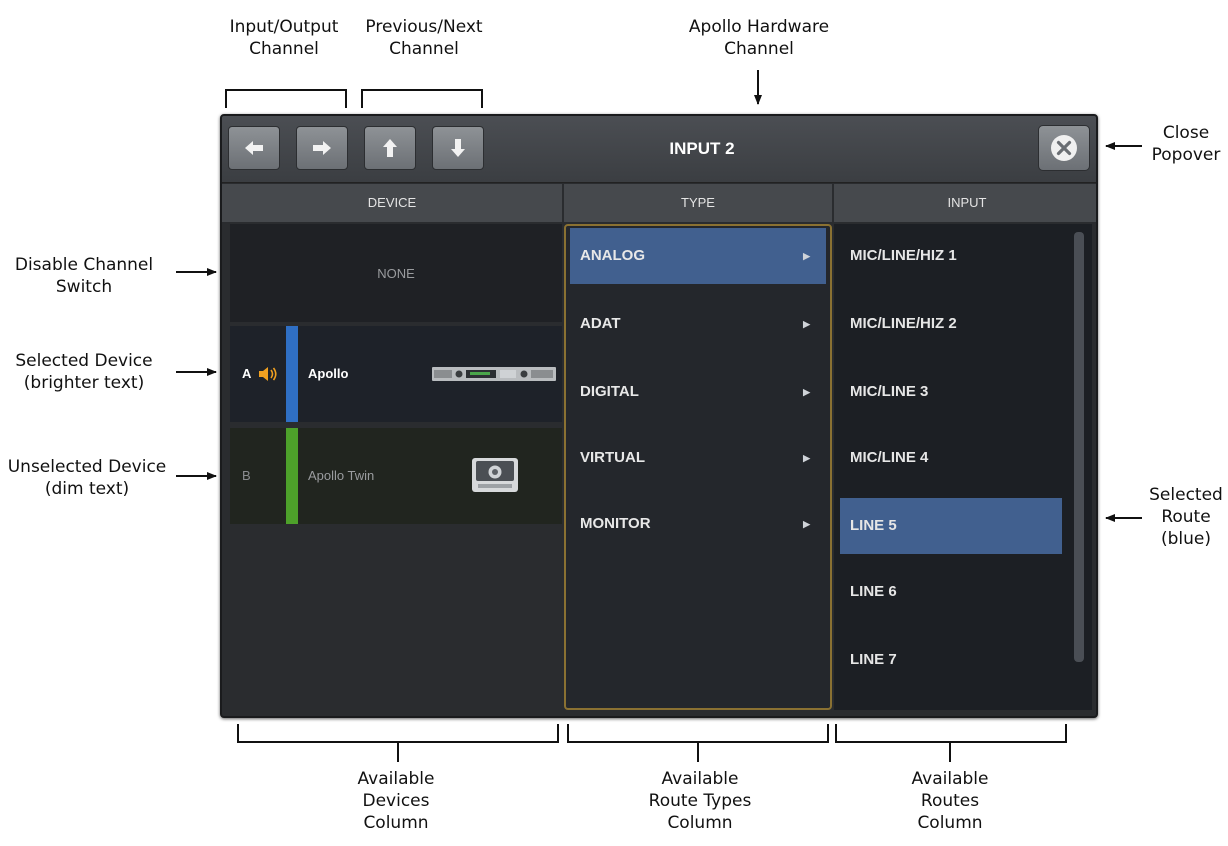 The width and height of the screenshot is (1228, 846). I want to click on type-item-analog: ANALOG ▶, so click(698, 256).